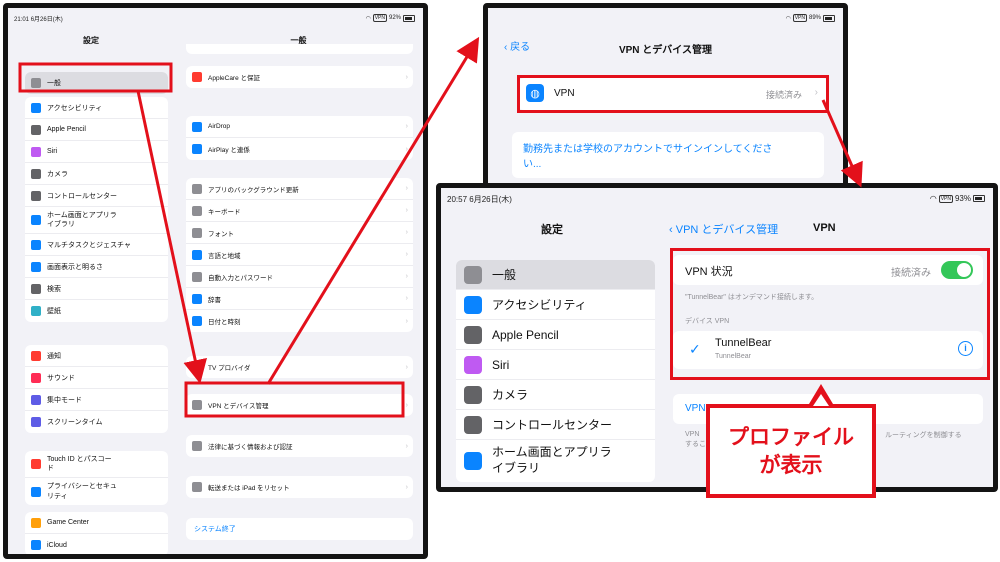  Describe the element at coordinates (96, 400) in the screenshot. I see `settings-item: 集中モード` at that location.